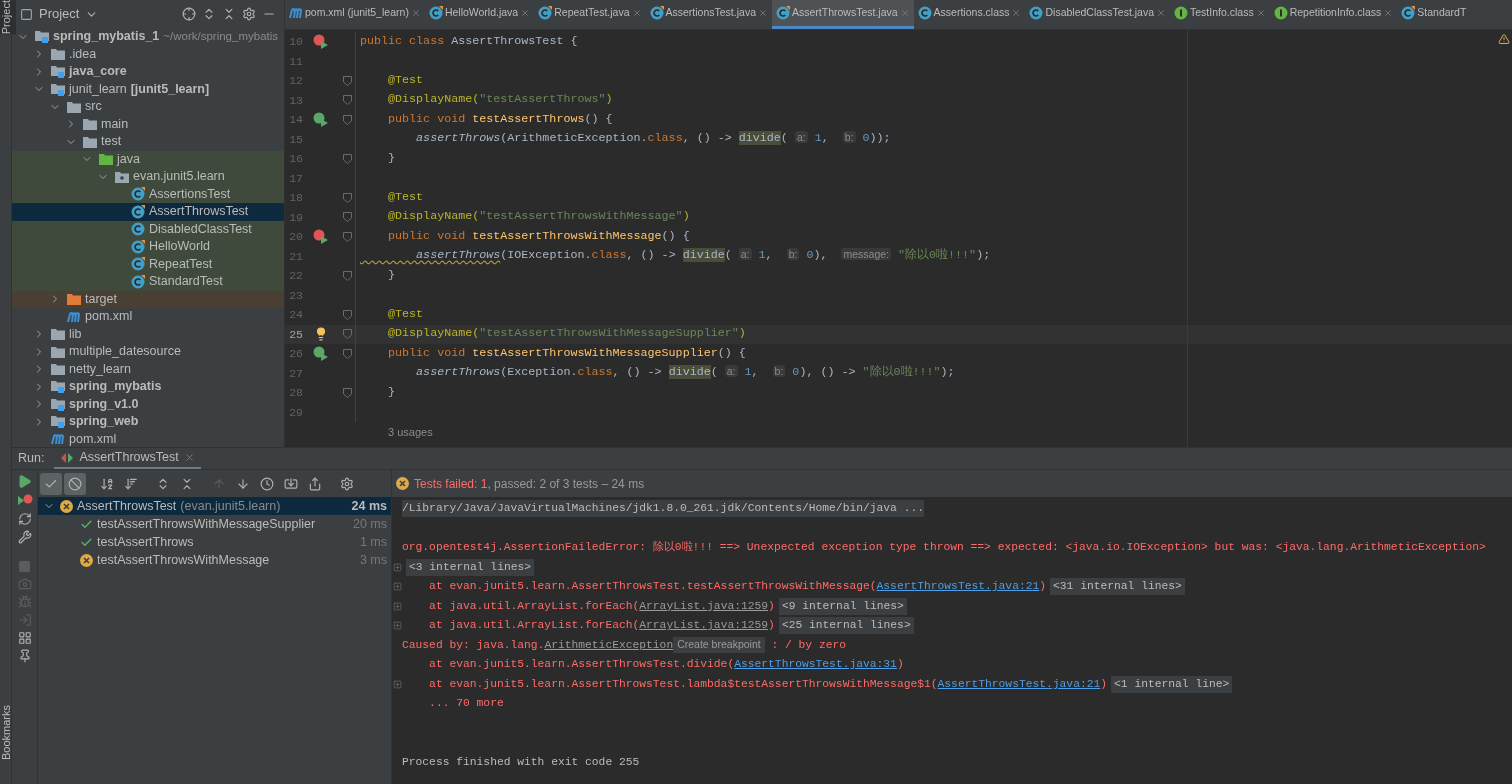 Image resolution: width=1512 pixels, height=784 pixels. Describe the element at coordinates (846, 626) in the screenshot. I see `internal-lines-chip: <25 internal lines>` at that location.